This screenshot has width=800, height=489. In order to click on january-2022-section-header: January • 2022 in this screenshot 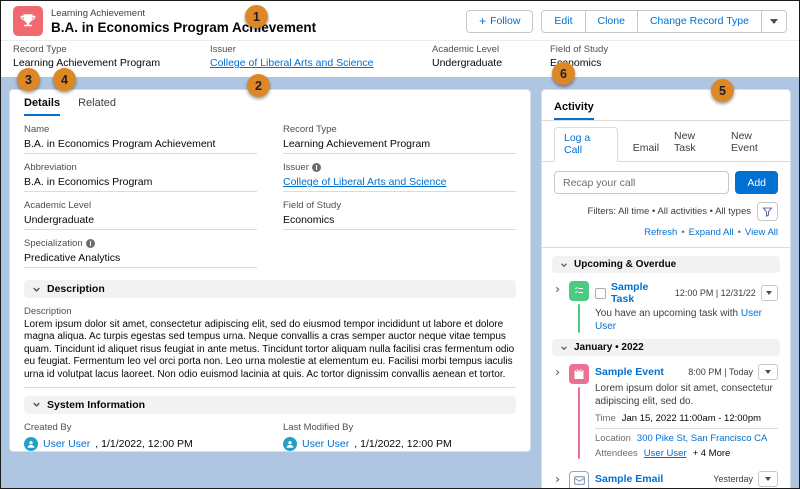, I will do `click(666, 348)`.